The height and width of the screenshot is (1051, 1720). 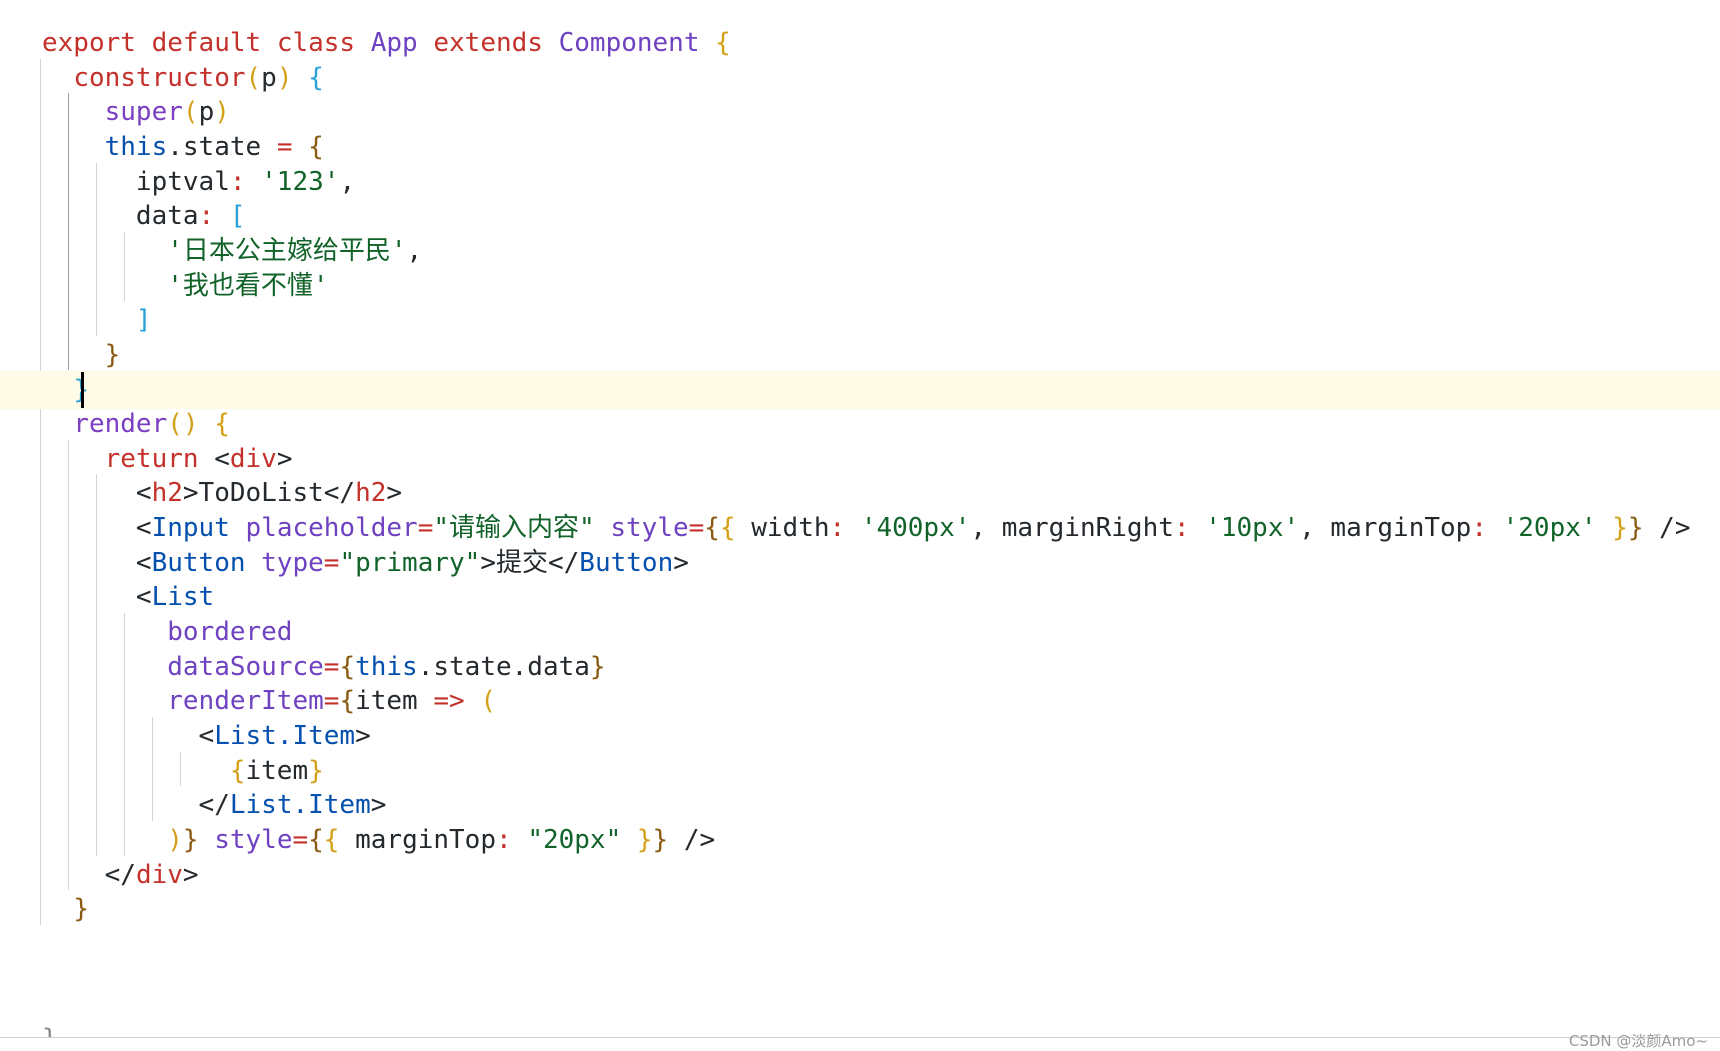 What do you see at coordinates (316, 43) in the screenshot?
I see `code-token: class` at bounding box center [316, 43].